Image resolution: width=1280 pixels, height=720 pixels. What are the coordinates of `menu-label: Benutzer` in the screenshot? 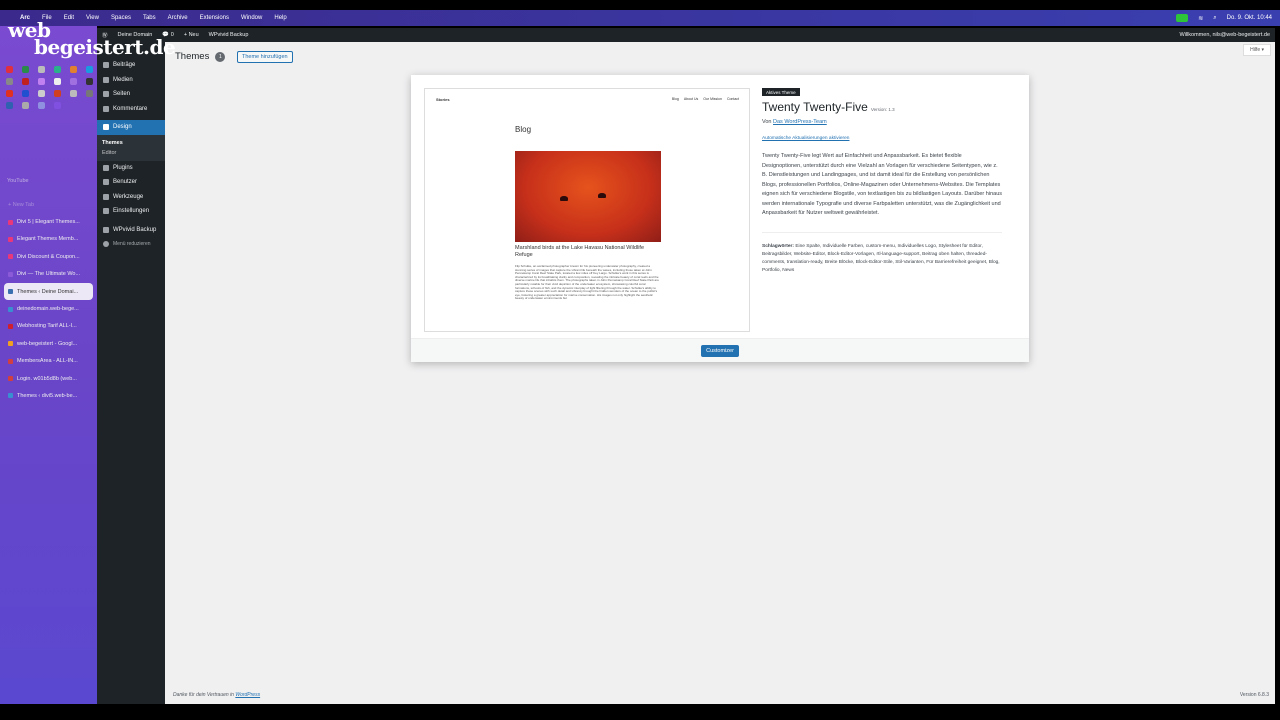 It's located at (125, 182).